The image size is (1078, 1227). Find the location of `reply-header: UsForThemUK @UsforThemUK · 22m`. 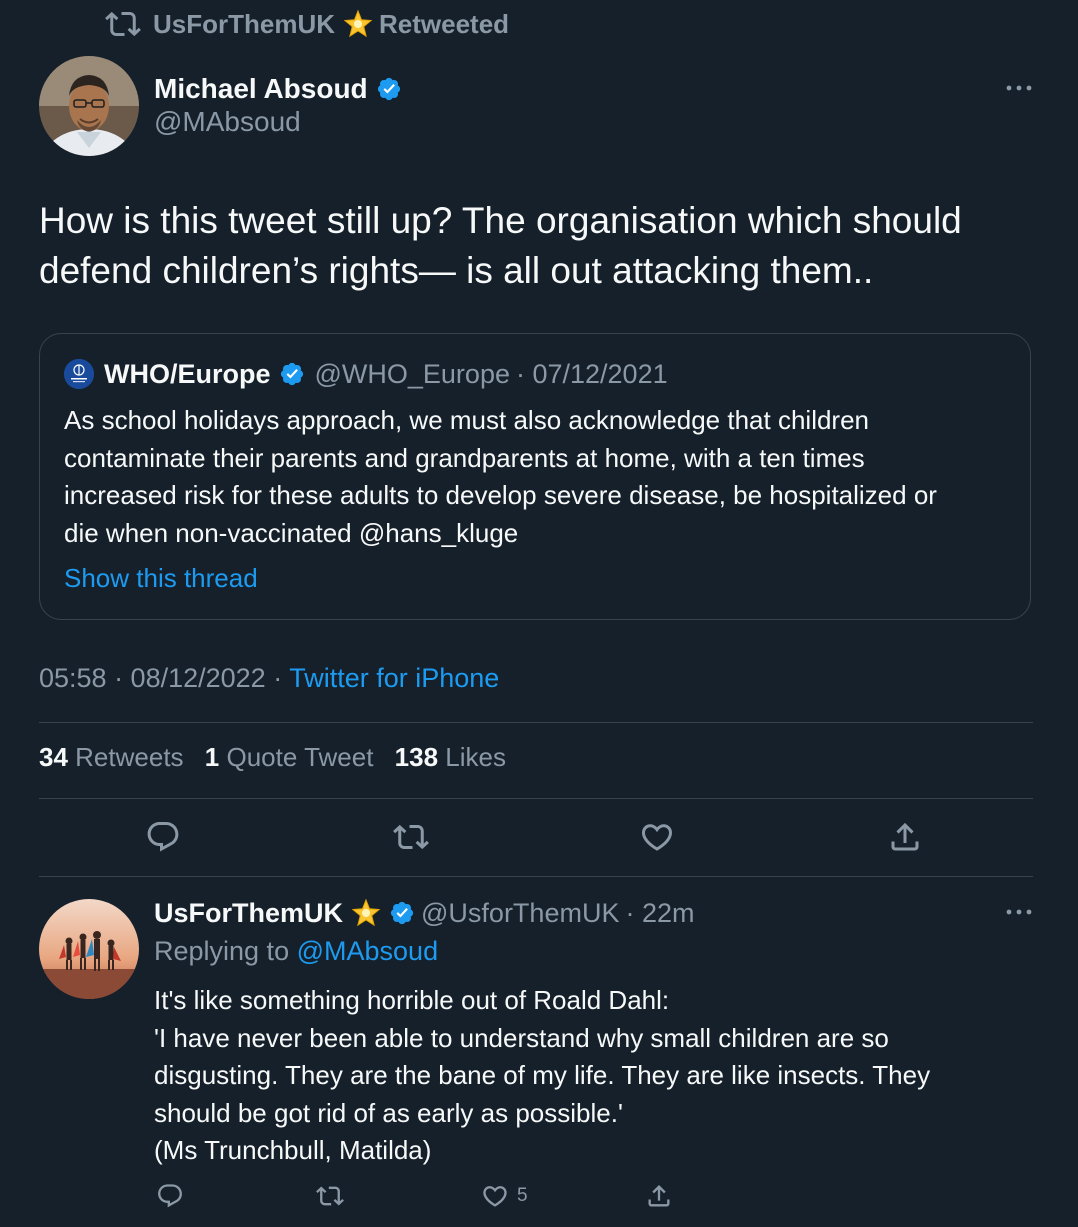

reply-header: UsForThemUK @UsforThemUK · 22m is located at coordinates (424, 913).